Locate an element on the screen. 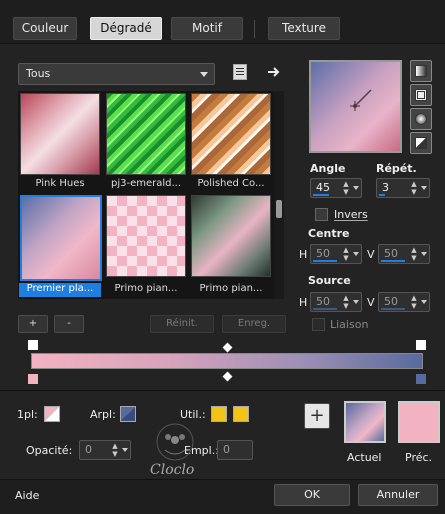 This screenshot has width=445, height=514. gradient-preview is located at coordinates (355, 106).